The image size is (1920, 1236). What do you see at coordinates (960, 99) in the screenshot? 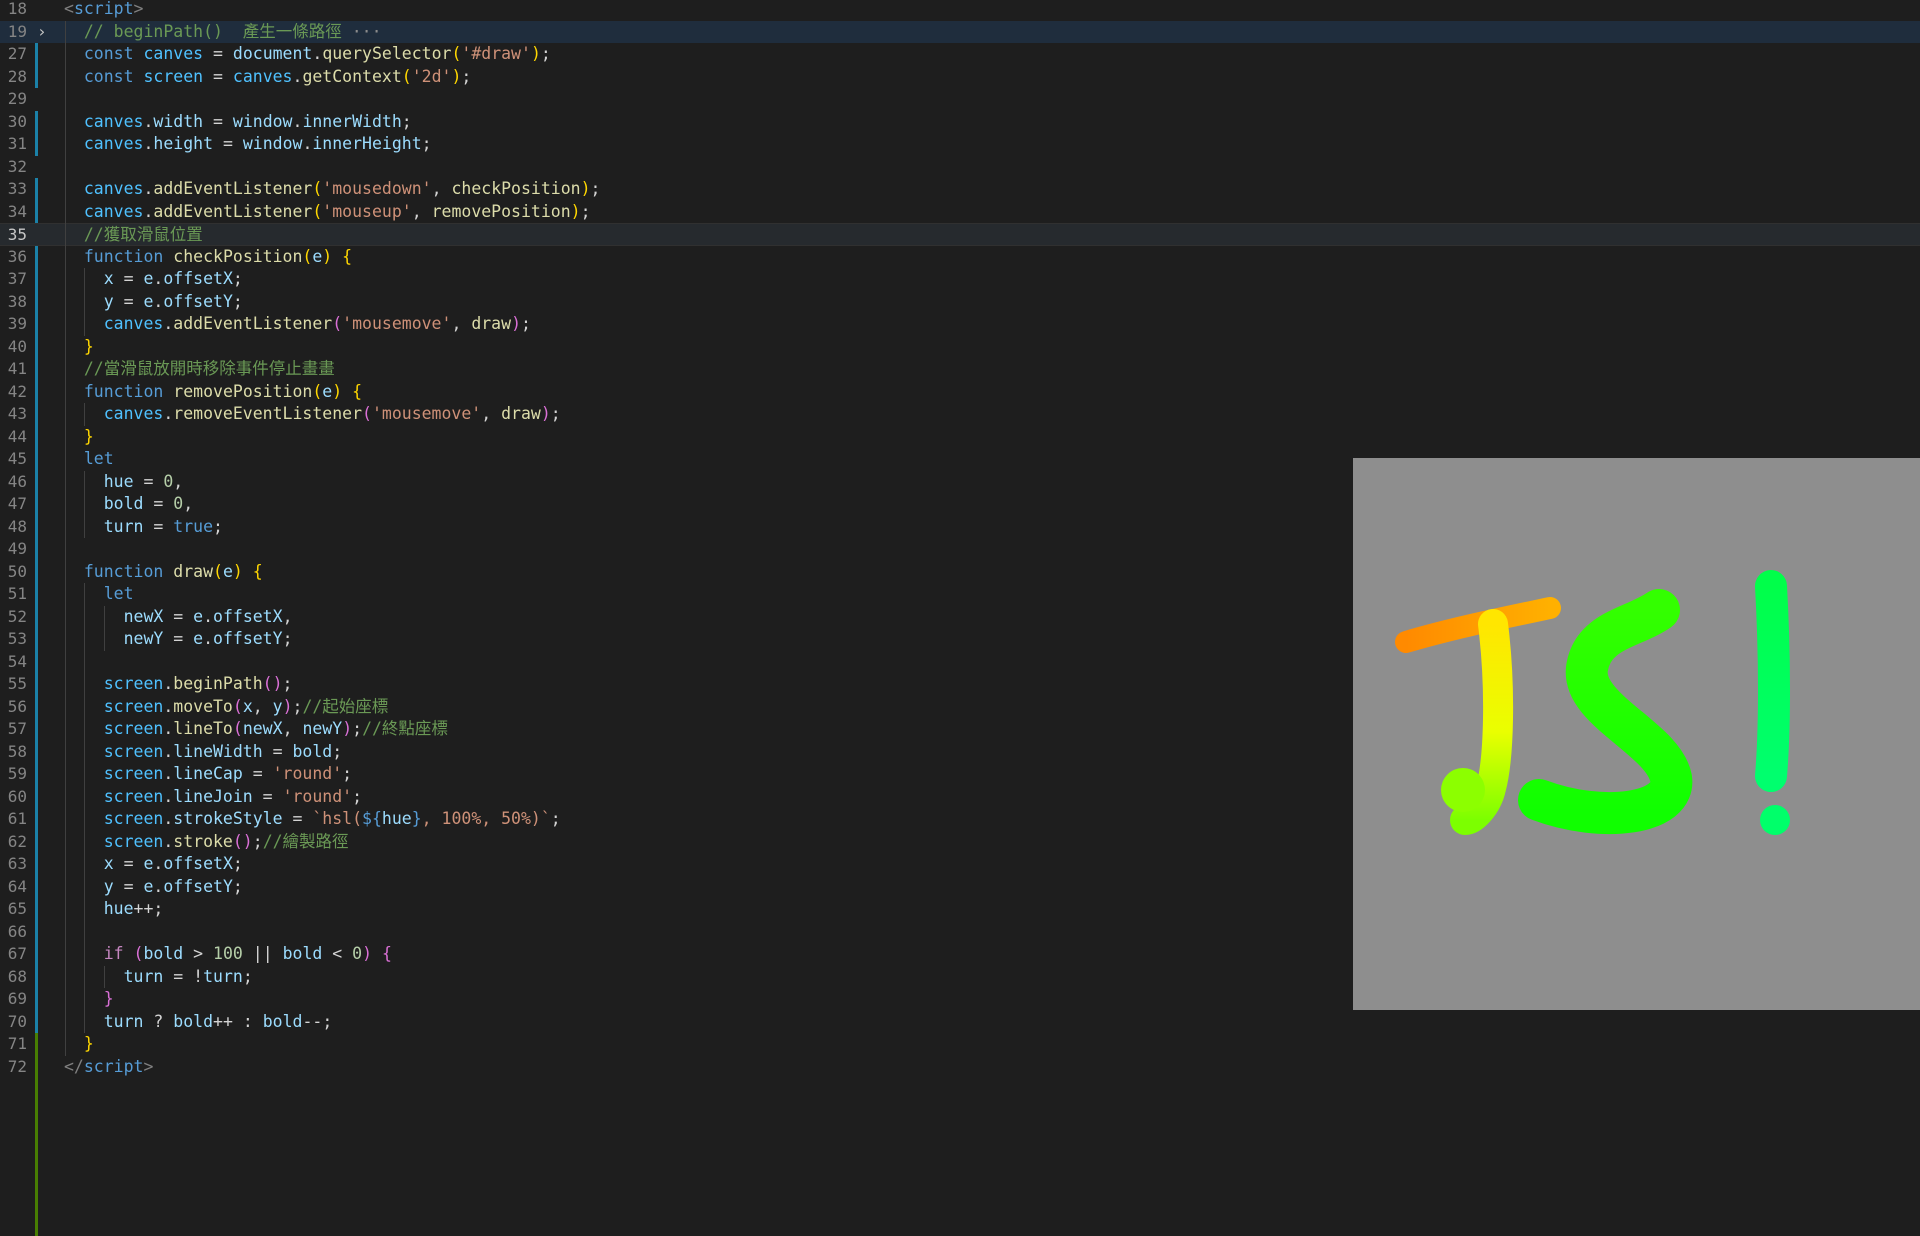
I see `code-line: 29` at bounding box center [960, 99].